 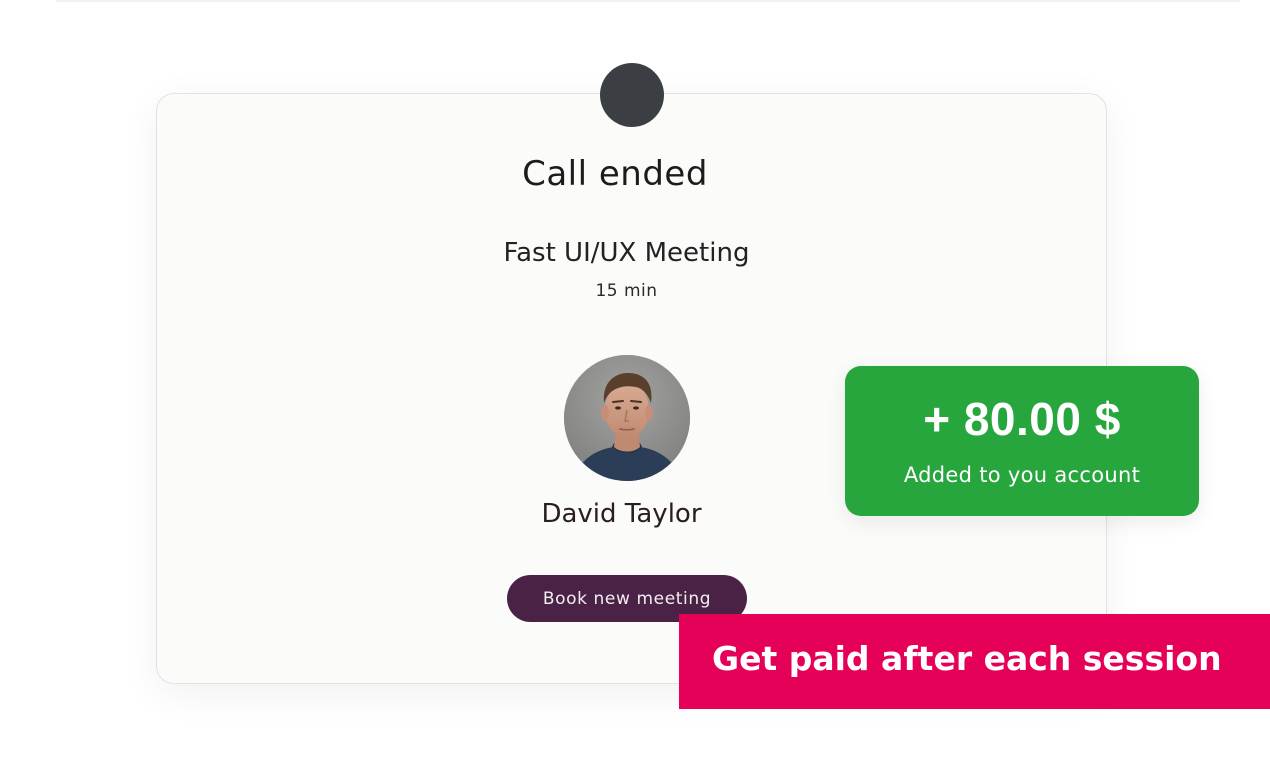 I want to click on meeting-title: Fast UI/UX Meeting, so click(x=626, y=253).